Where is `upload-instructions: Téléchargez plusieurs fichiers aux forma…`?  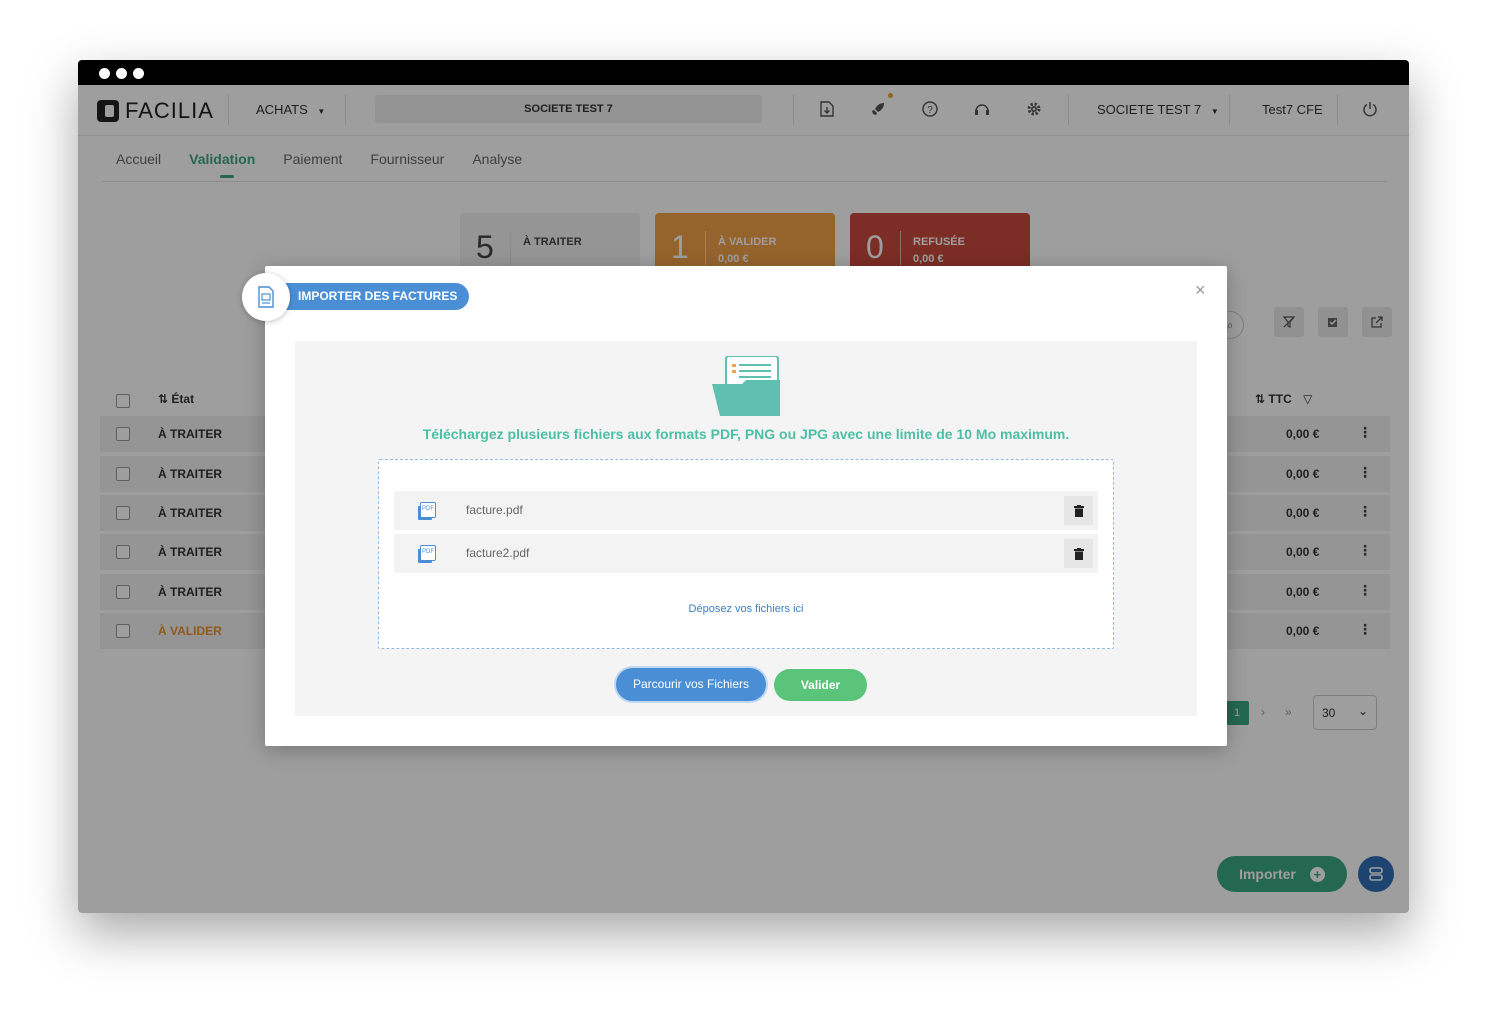 upload-instructions: Téléchargez plusieurs fichiers aux forma… is located at coordinates (746, 434).